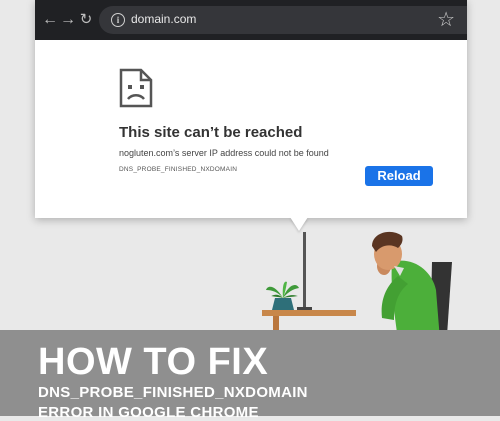  Describe the element at coordinates (86, 20) in the screenshot. I see `reload-icon: ↻` at that location.